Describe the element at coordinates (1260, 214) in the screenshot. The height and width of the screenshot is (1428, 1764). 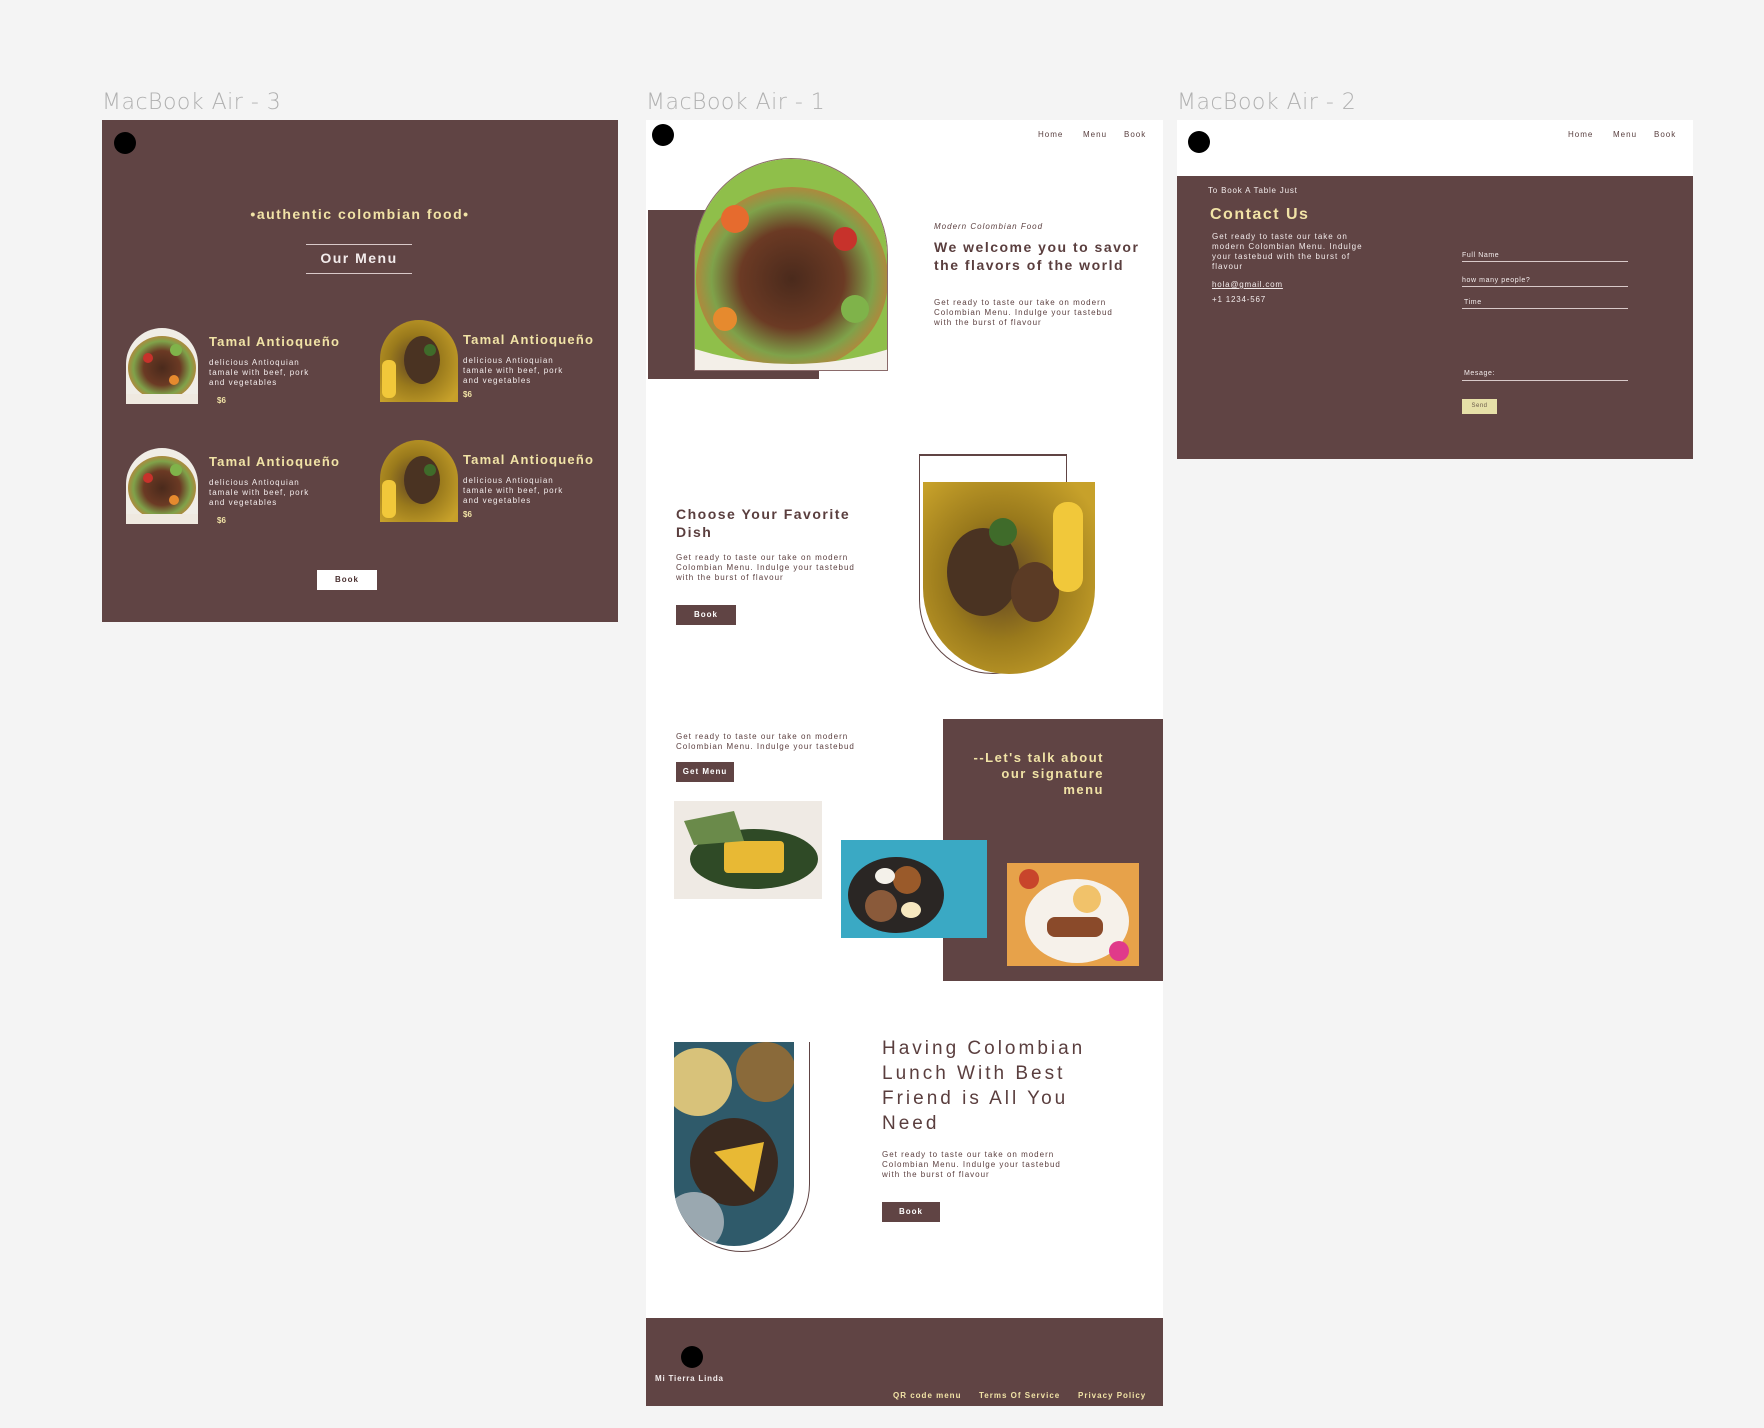
I see `contact-title: Contact Us` at that location.